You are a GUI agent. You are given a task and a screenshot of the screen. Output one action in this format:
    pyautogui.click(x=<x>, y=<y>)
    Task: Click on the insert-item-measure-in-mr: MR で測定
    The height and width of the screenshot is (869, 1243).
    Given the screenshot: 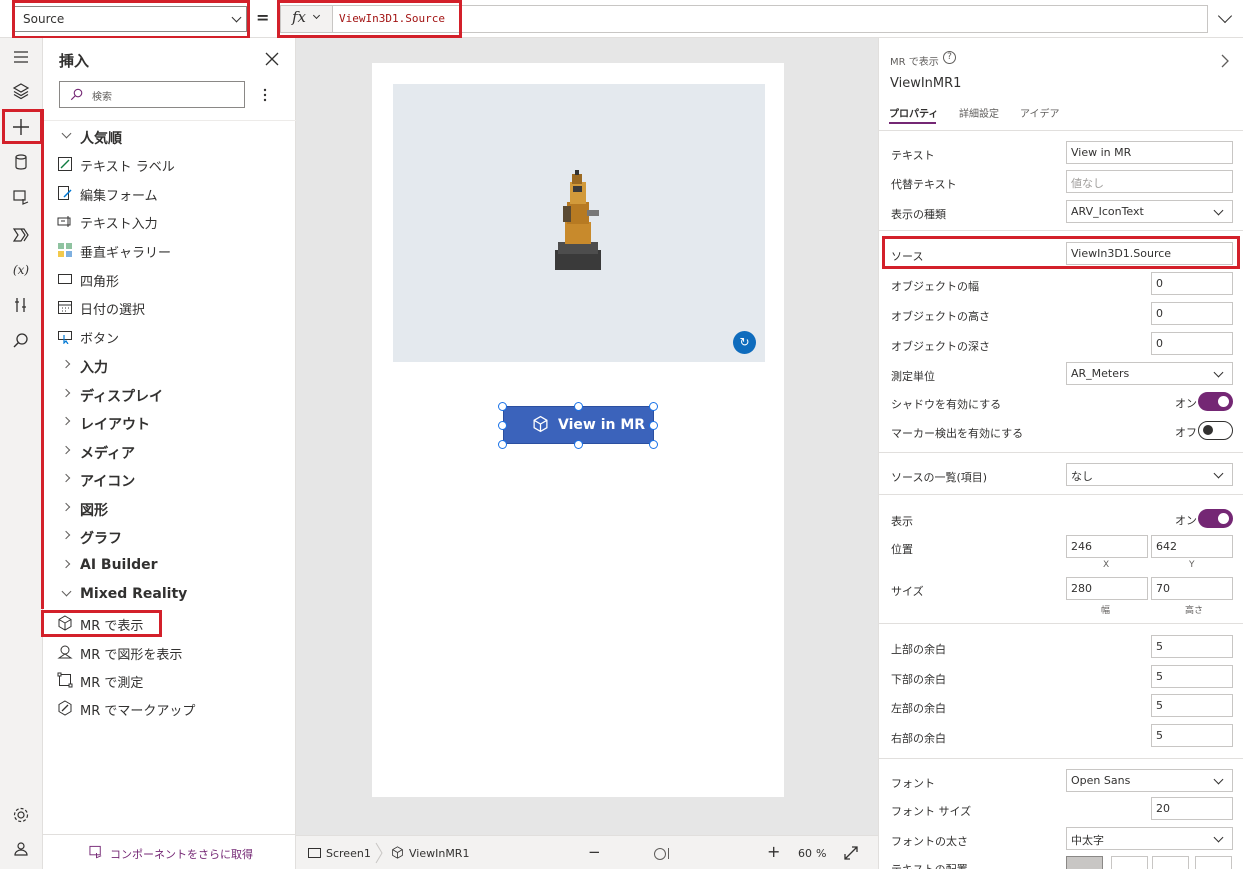 What is the action you would take?
    pyautogui.click(x=169, y=680)
    